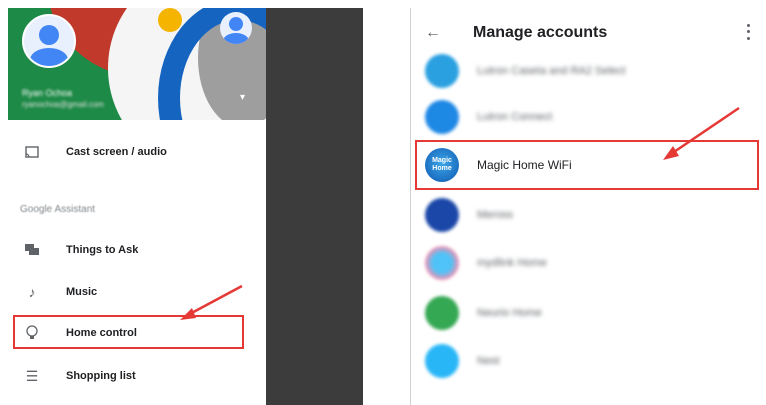 The width and height of the screenshot is (766, 405). Describe the element at coordinates (47, 93) in the screenshot. I see `account-name: Ryan Ochoa` at that location.